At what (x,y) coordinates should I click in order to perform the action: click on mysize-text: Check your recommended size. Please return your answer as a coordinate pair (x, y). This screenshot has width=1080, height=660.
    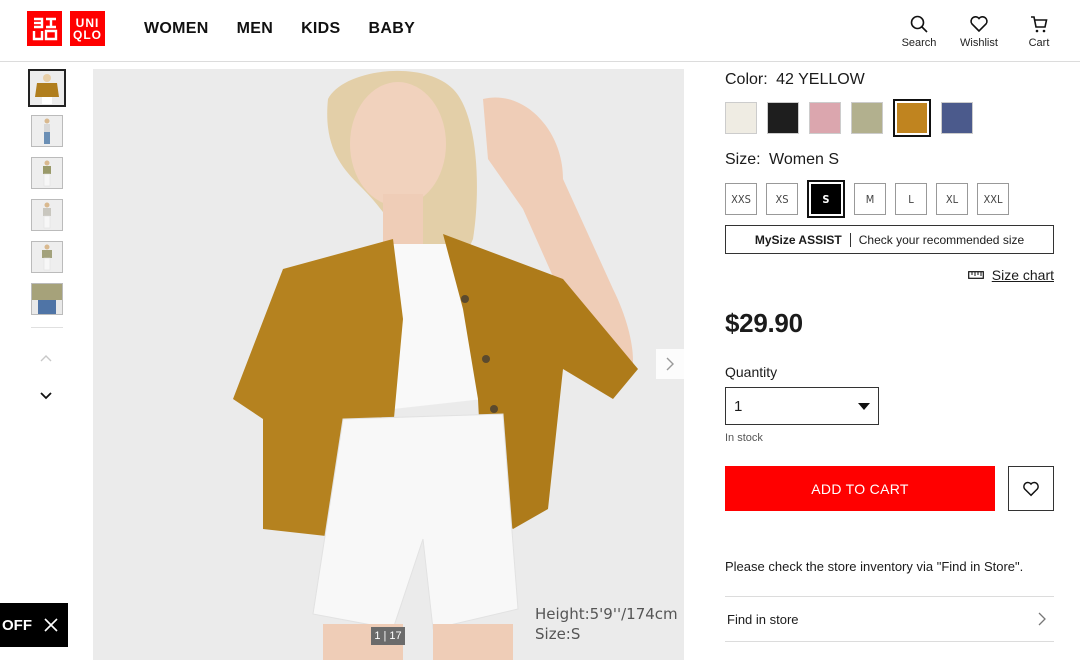
    Looking at the image, I should click on (941, 239).